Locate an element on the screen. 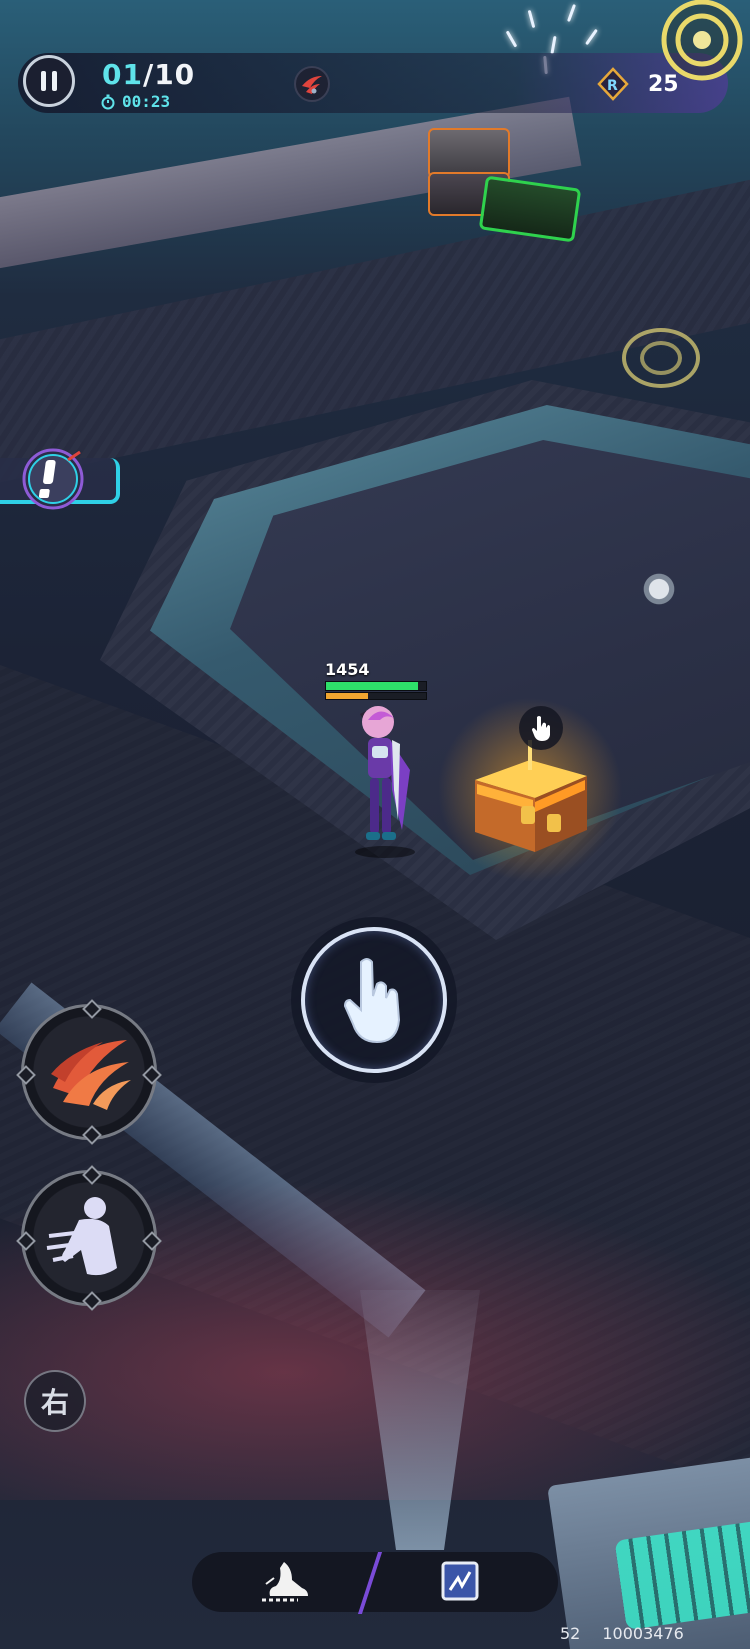 The width and height of the screenshot is (750, 1649). green-supply-crate is located at coordinates (530, 209).